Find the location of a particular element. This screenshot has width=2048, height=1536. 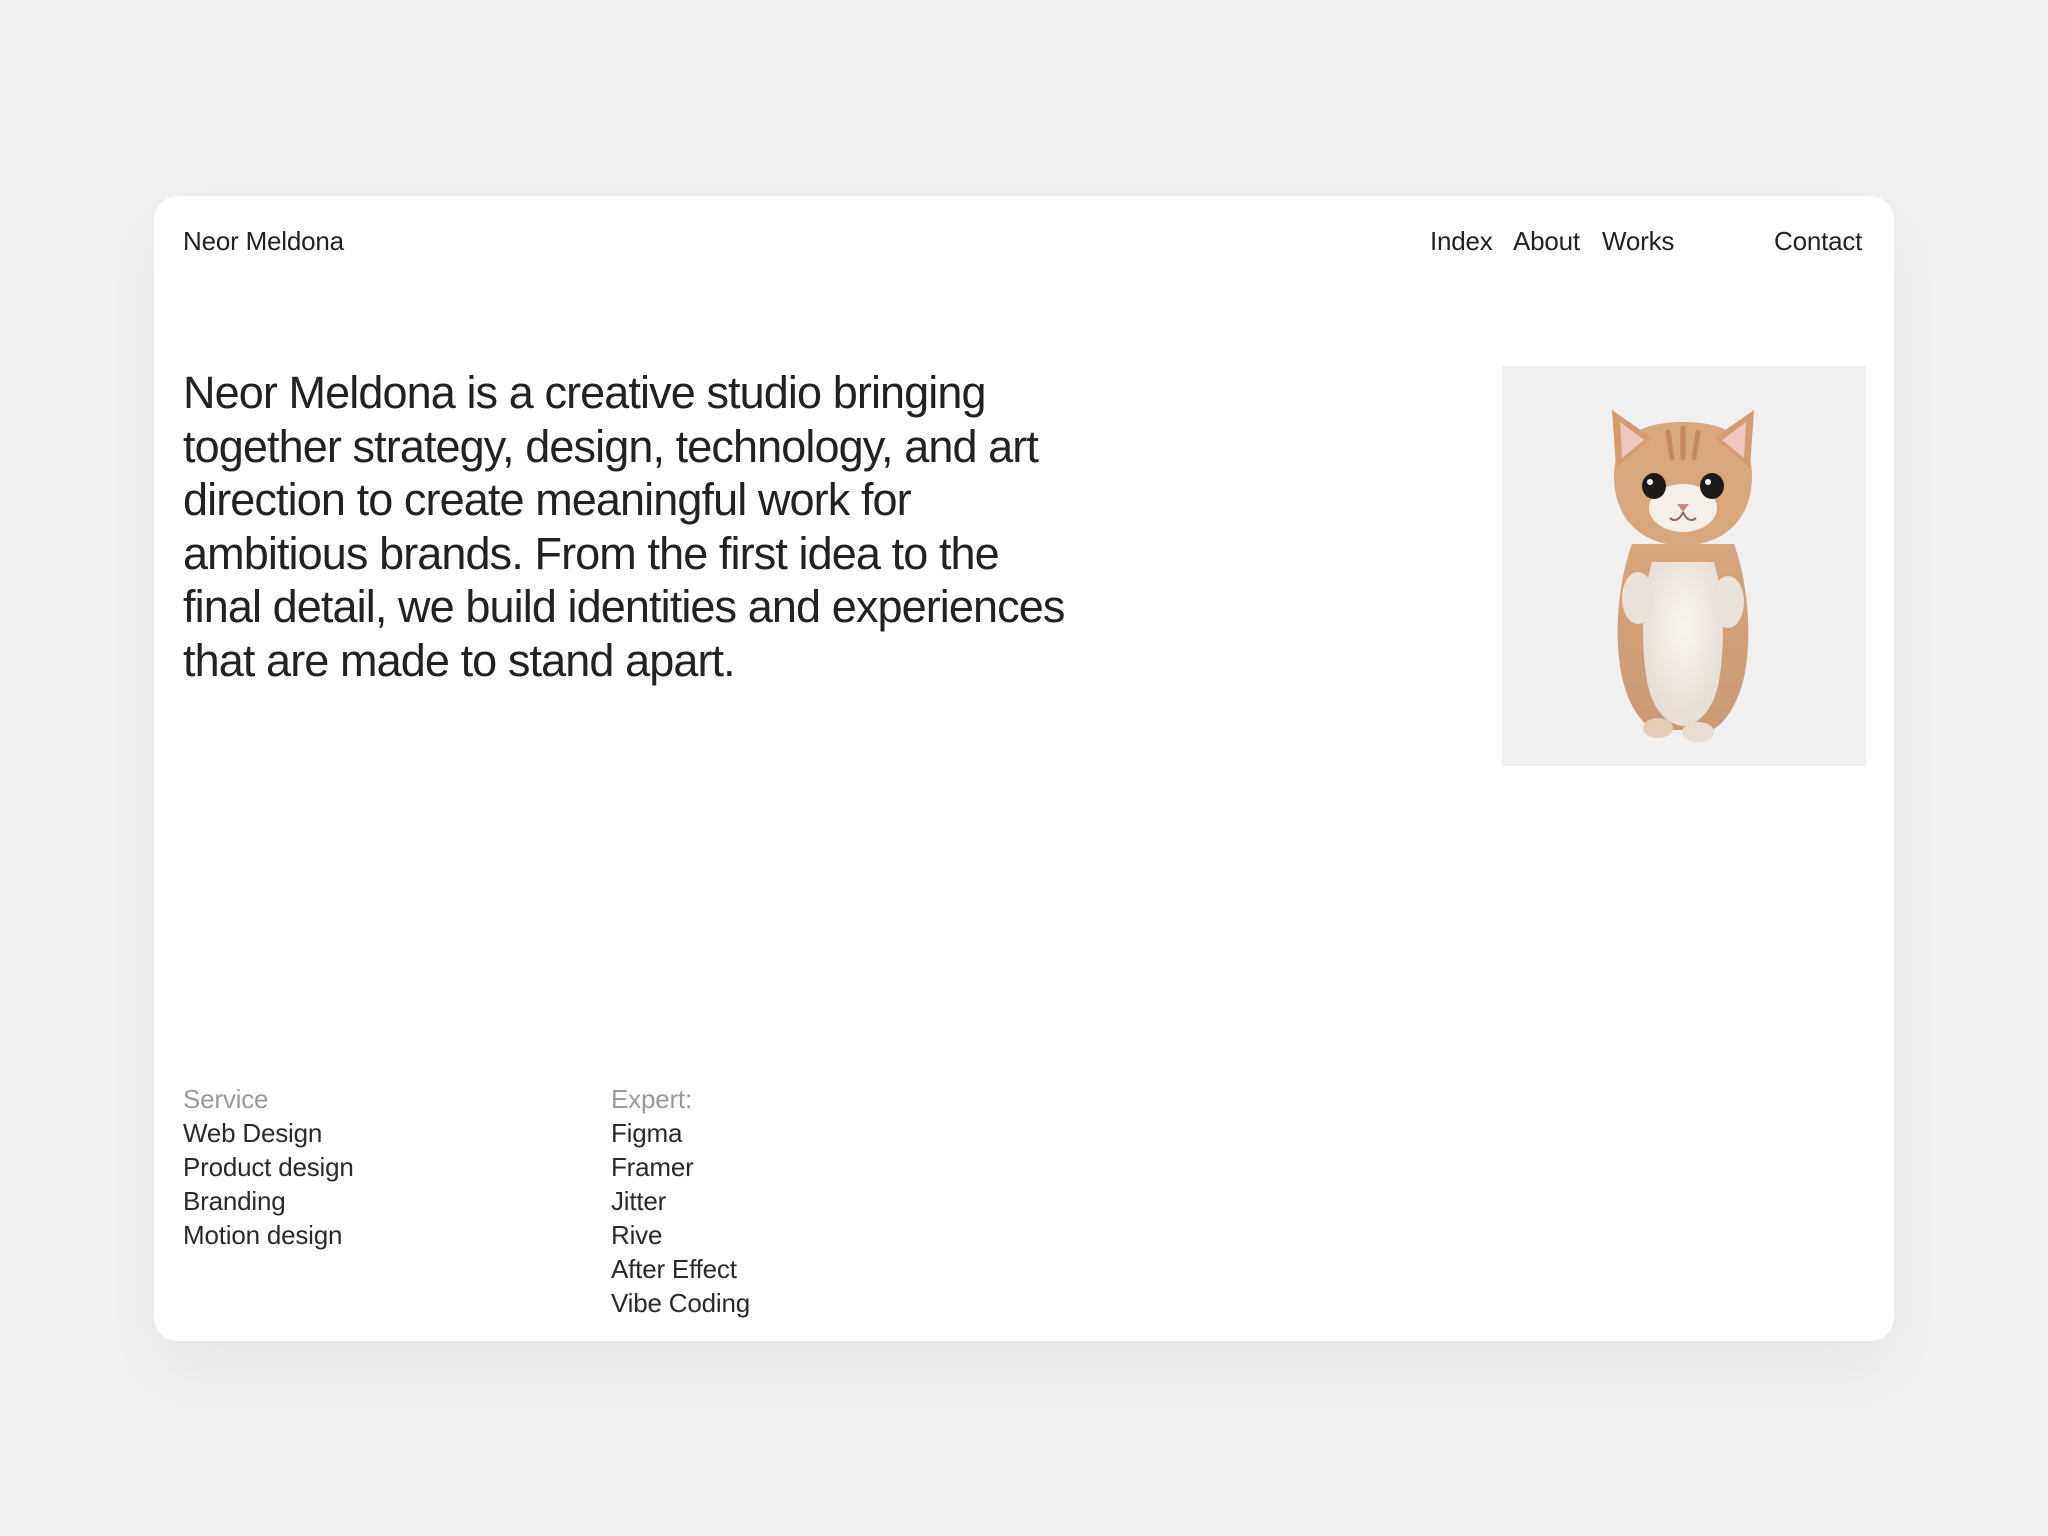

expert-heading: Expert: is located at coordinates (651, 1099).